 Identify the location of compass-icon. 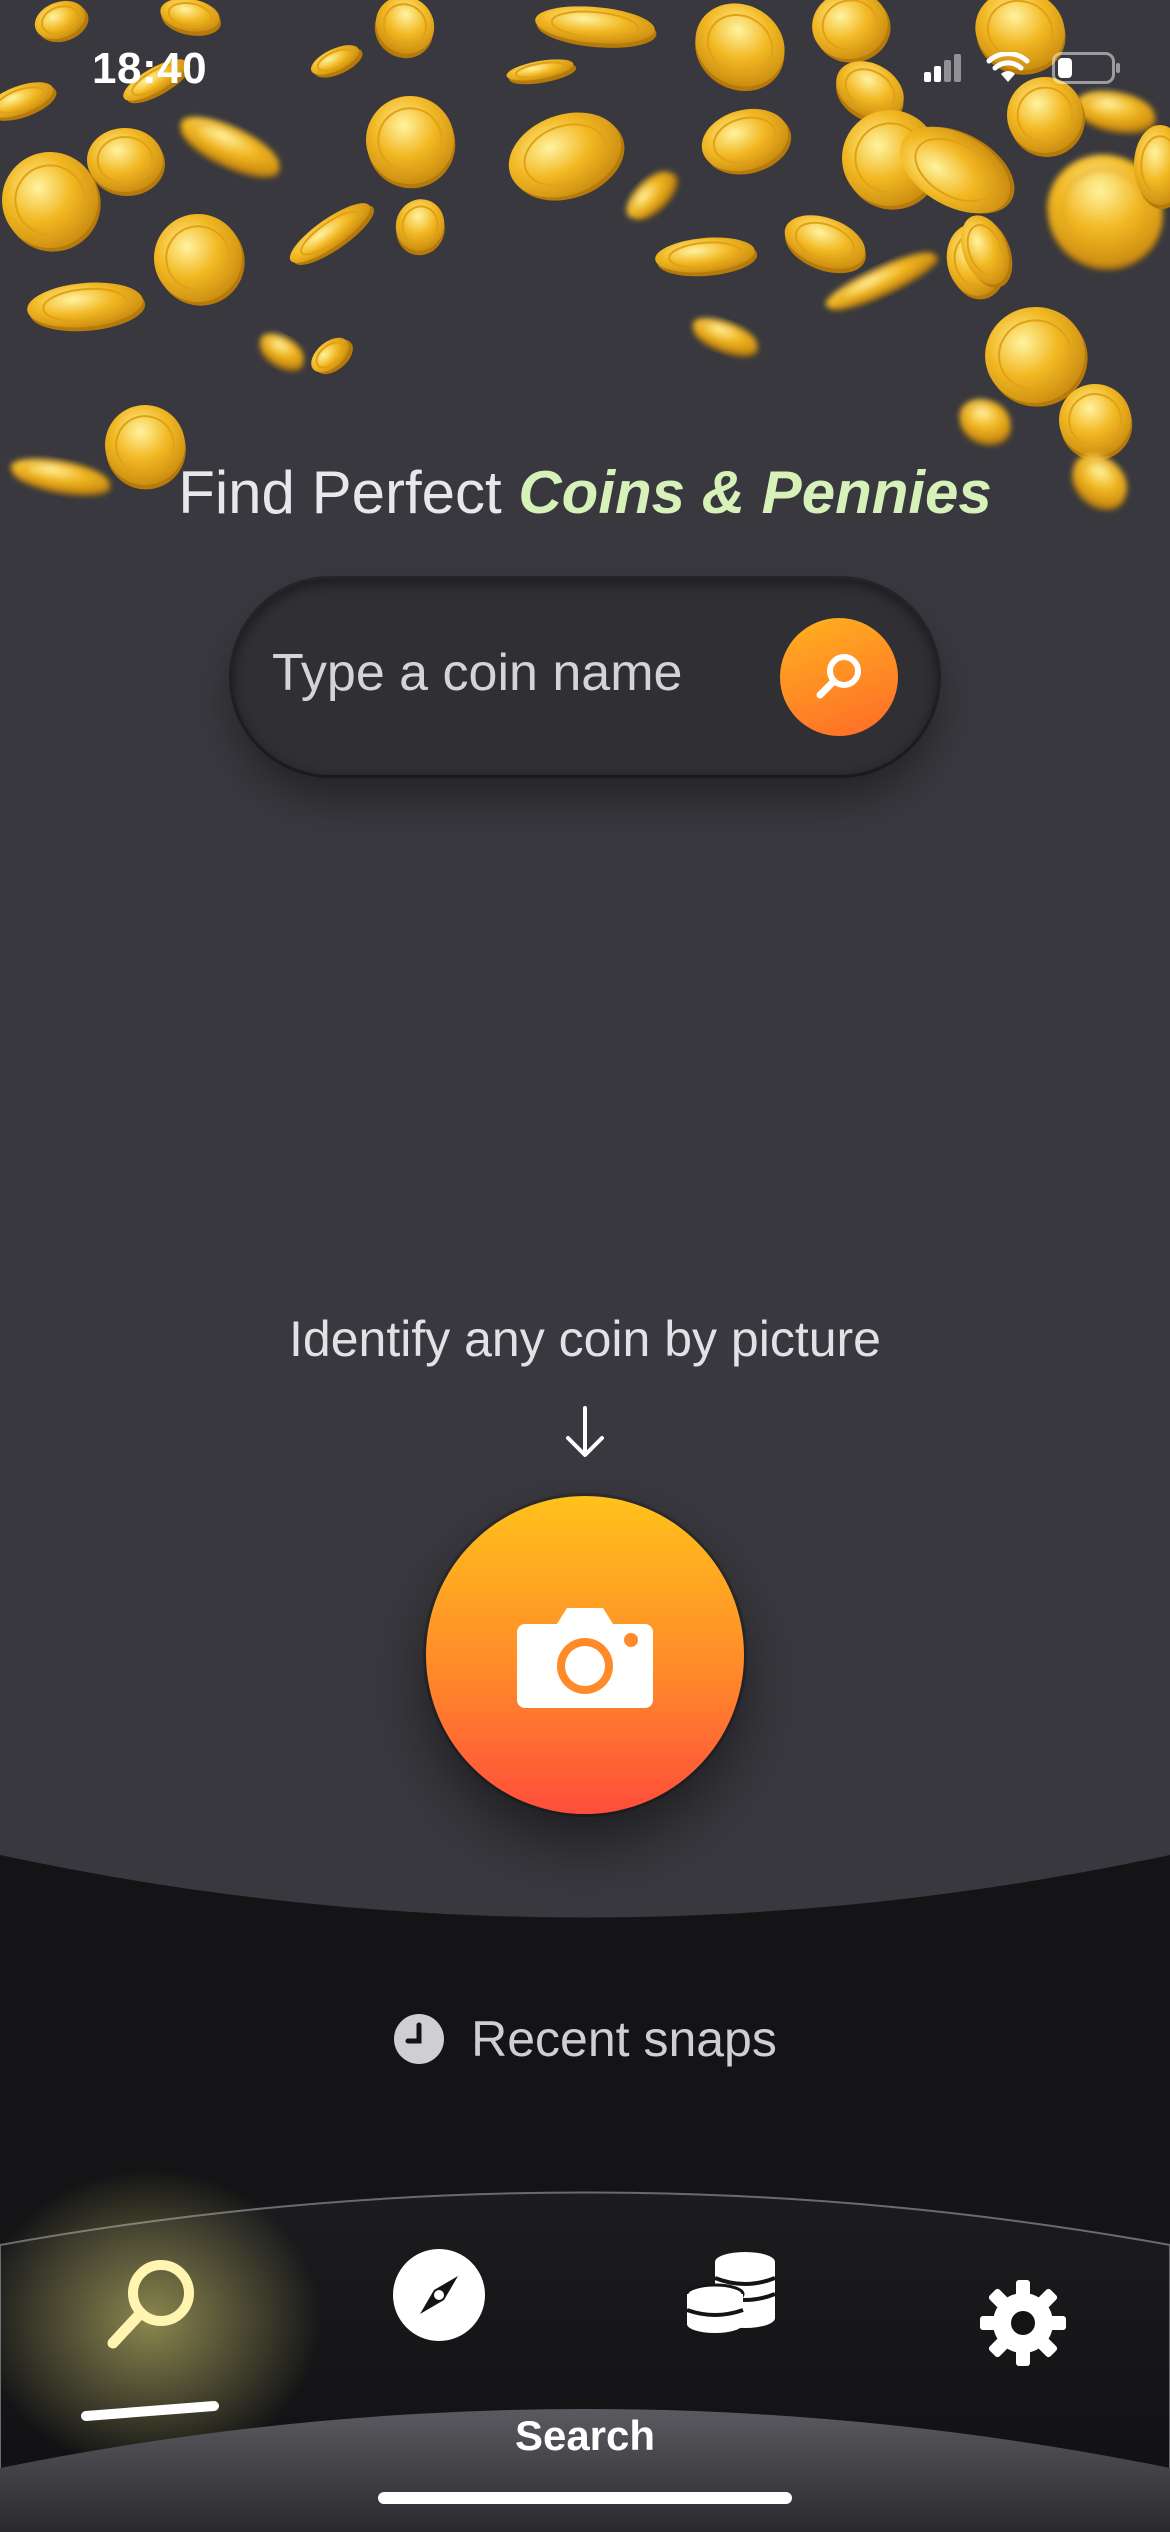
(439, 2295).